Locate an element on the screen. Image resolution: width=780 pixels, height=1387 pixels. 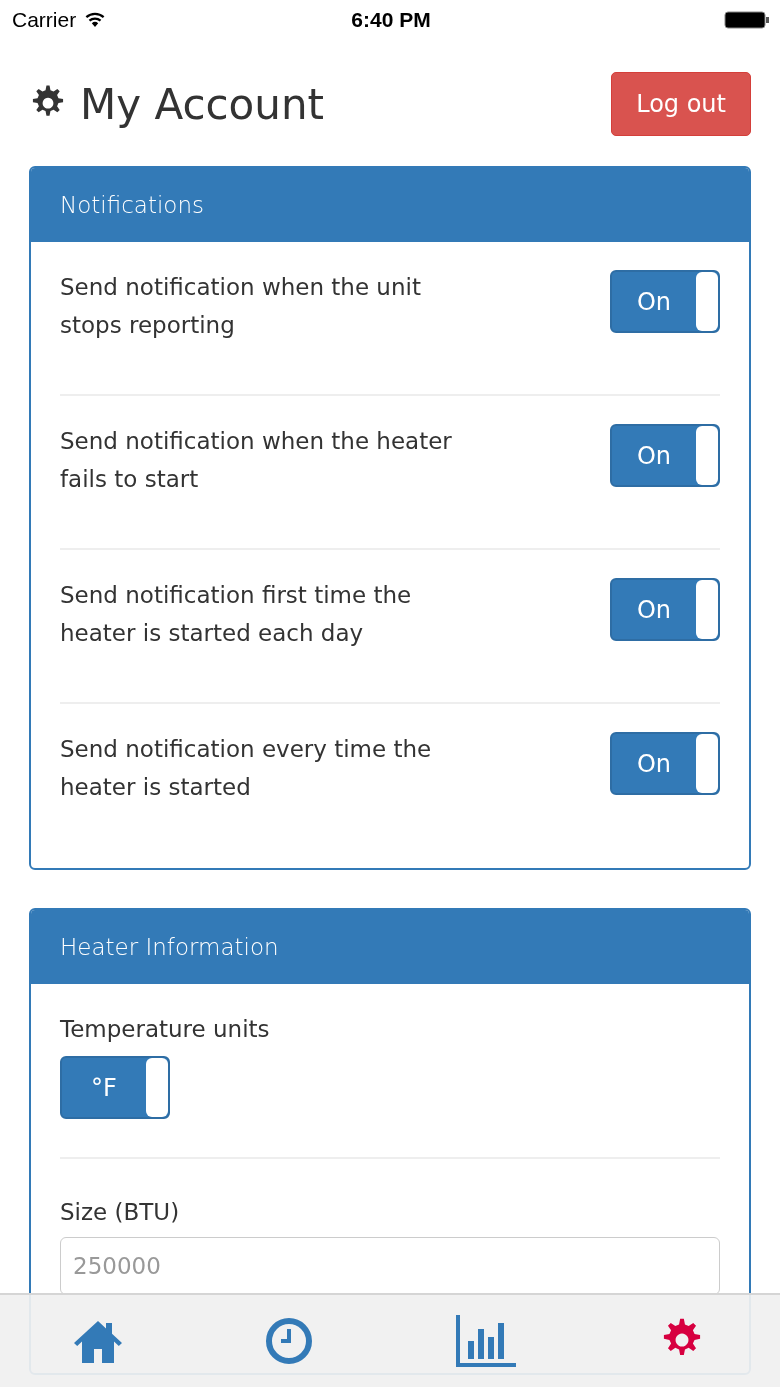
clock-icon is located at coordinates (289, 1341).